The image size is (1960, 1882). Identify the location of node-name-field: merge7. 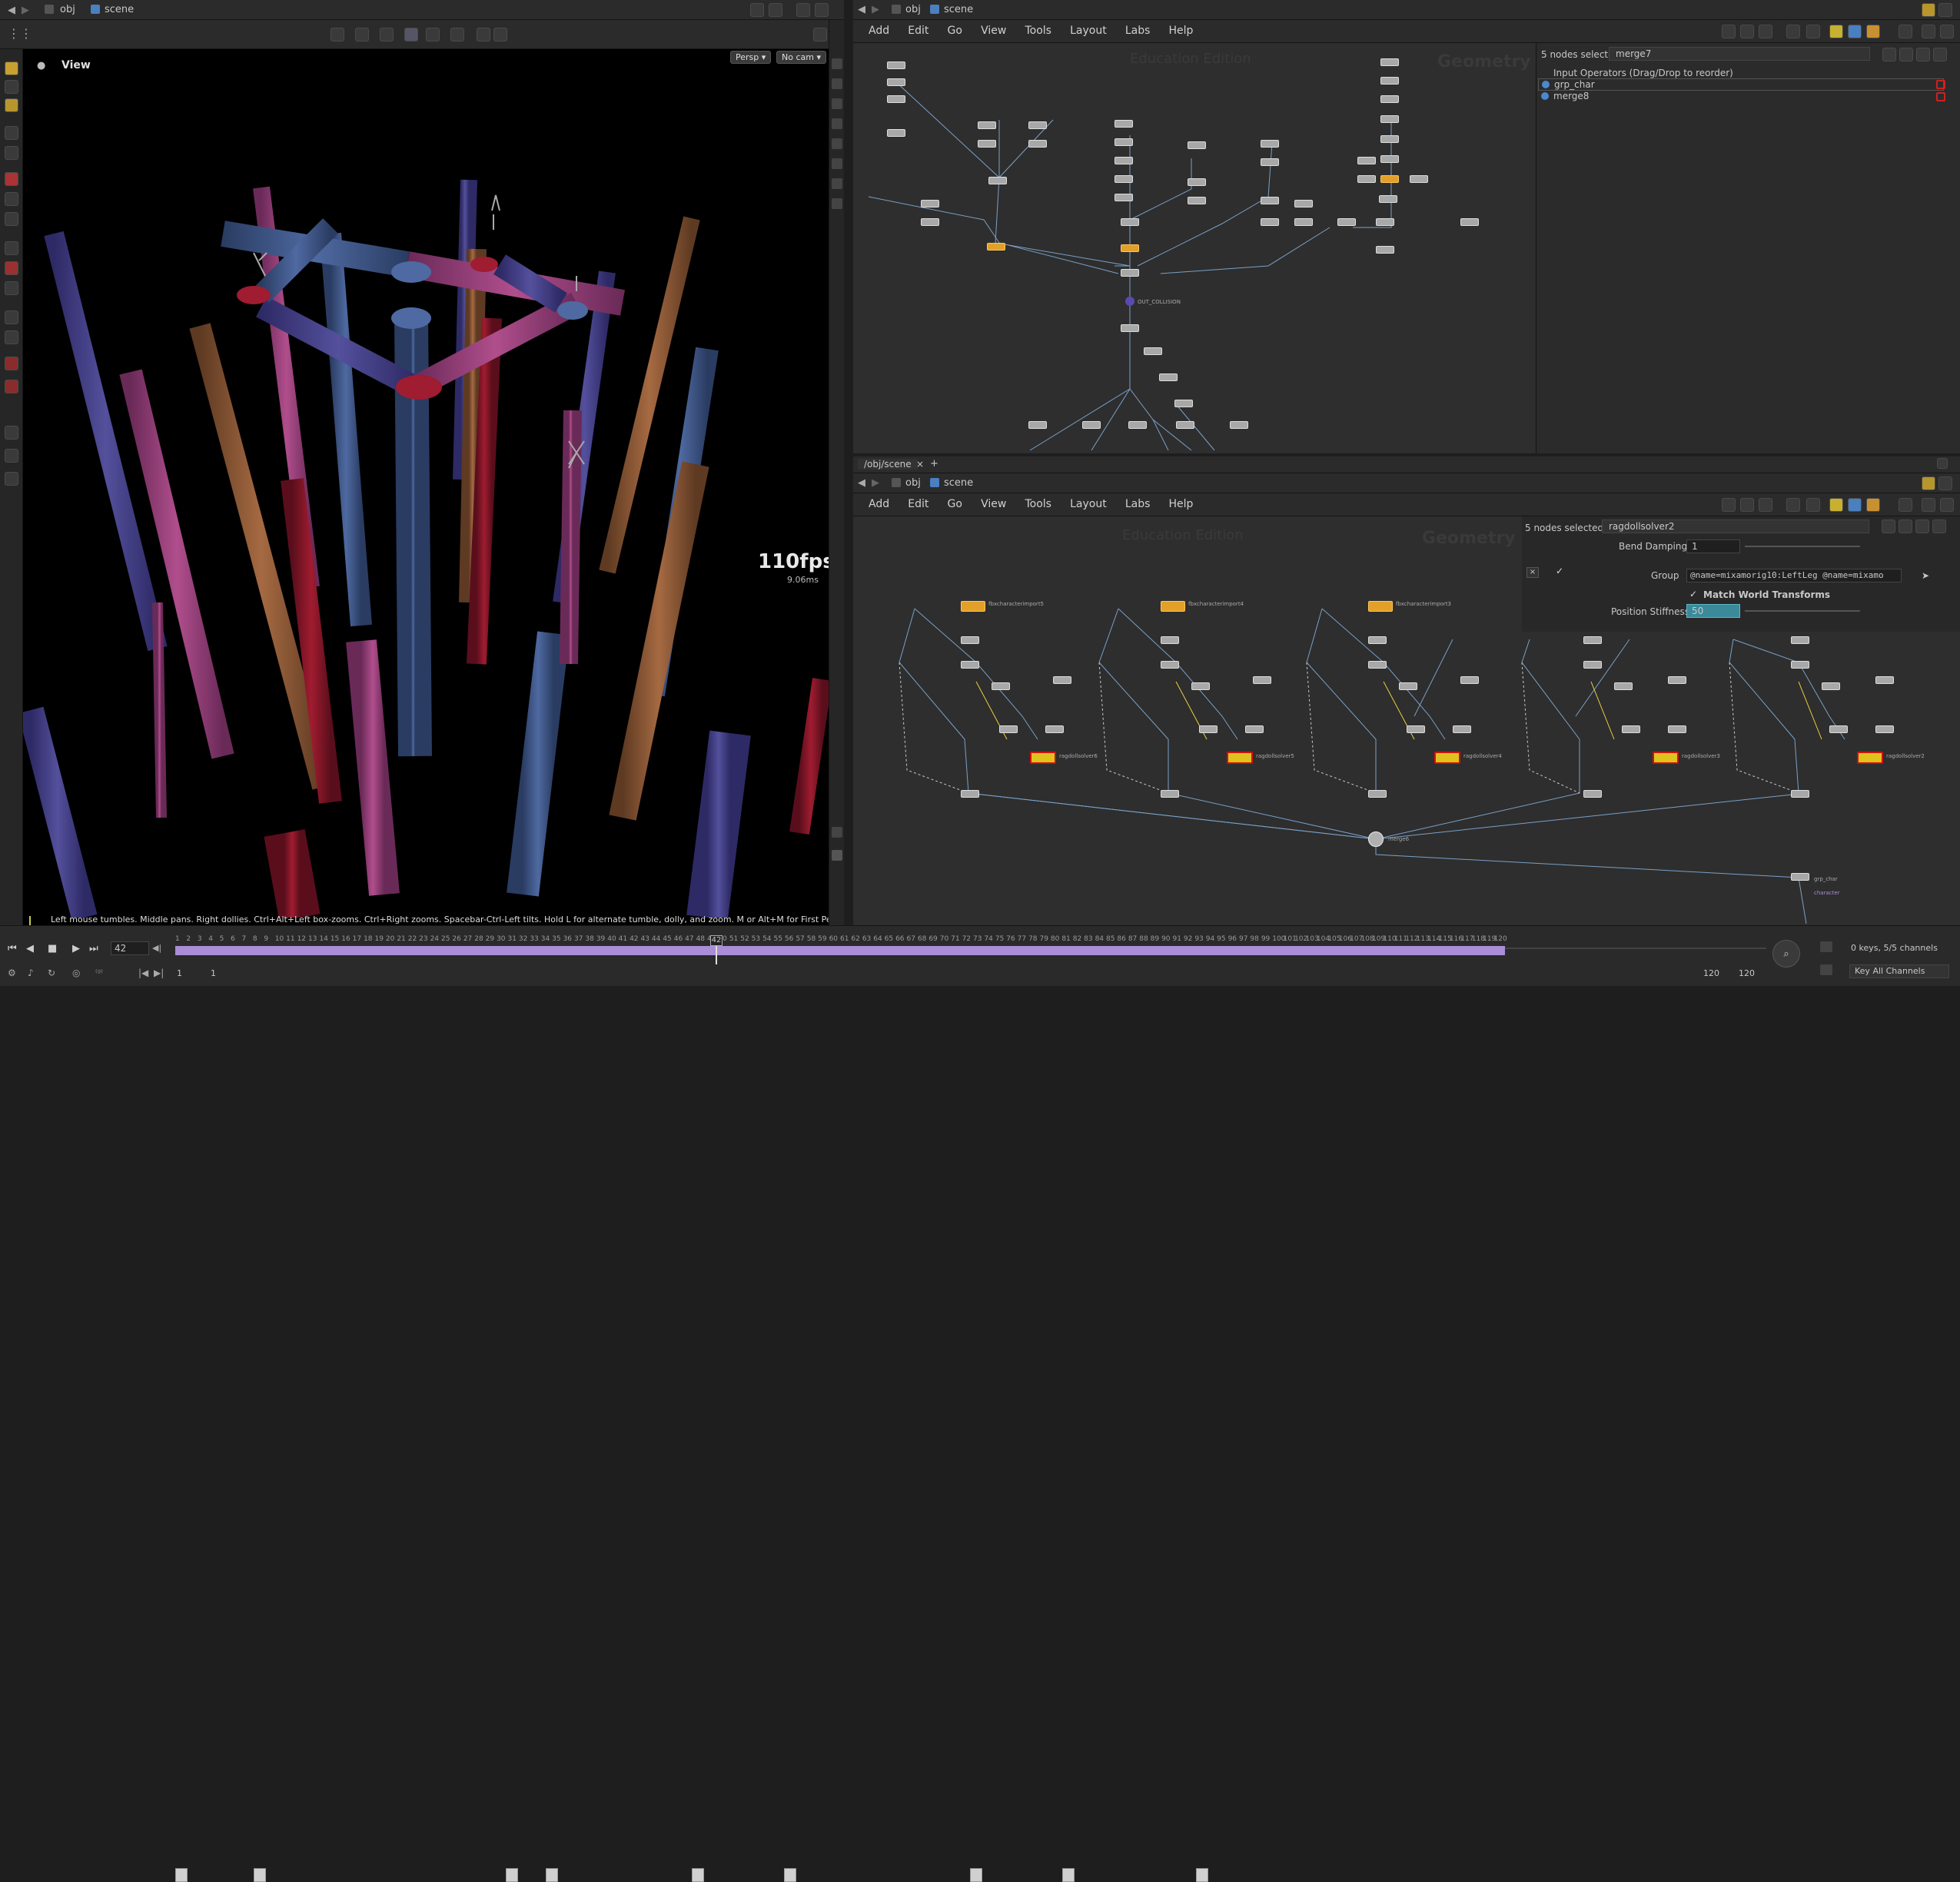
(1739, 54).